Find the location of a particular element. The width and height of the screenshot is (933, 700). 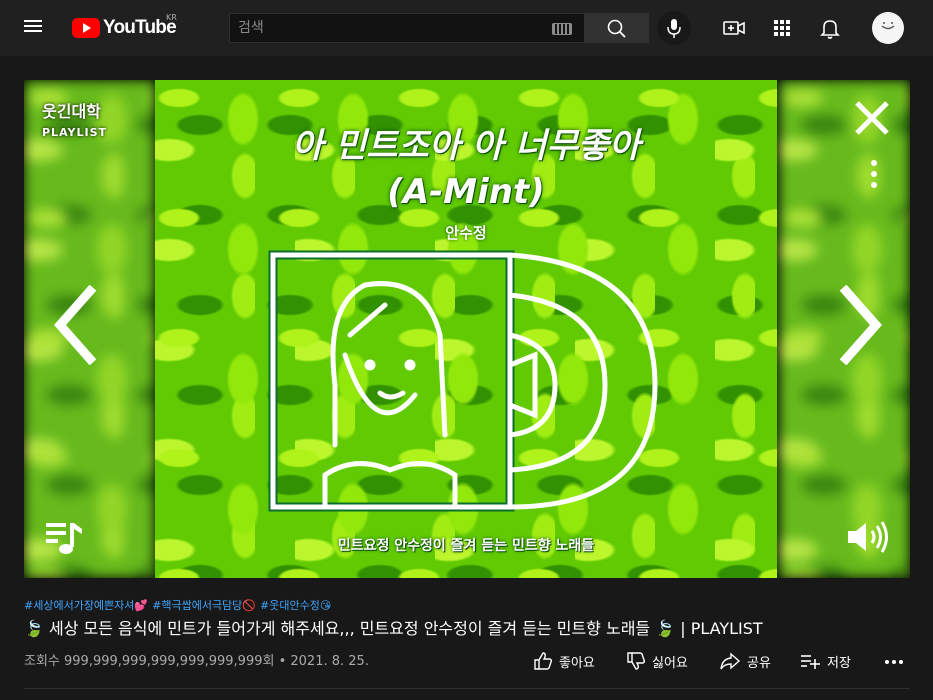

hashtag-list: #세상에서가장예쁜자셔💕 #핵극쌉에서극담당🚫 #웃대안수정😘 is located at coordinates (177, 605).